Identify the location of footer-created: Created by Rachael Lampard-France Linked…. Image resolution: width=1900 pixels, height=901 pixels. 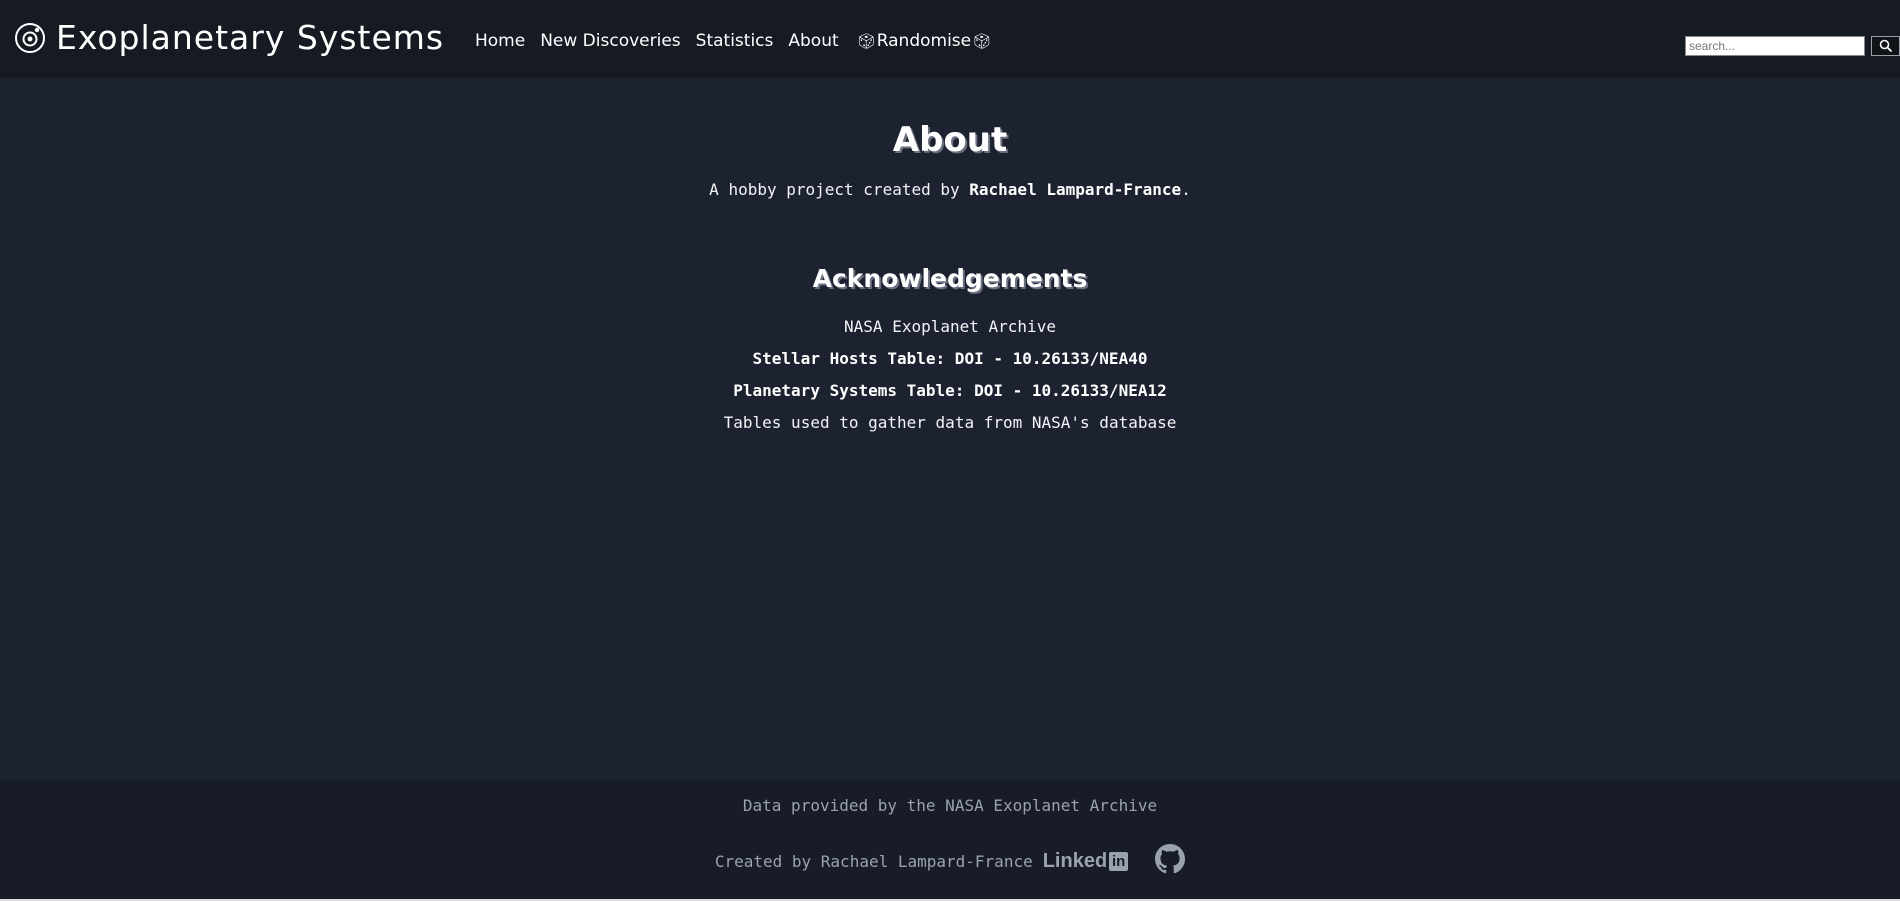
(950, 861).